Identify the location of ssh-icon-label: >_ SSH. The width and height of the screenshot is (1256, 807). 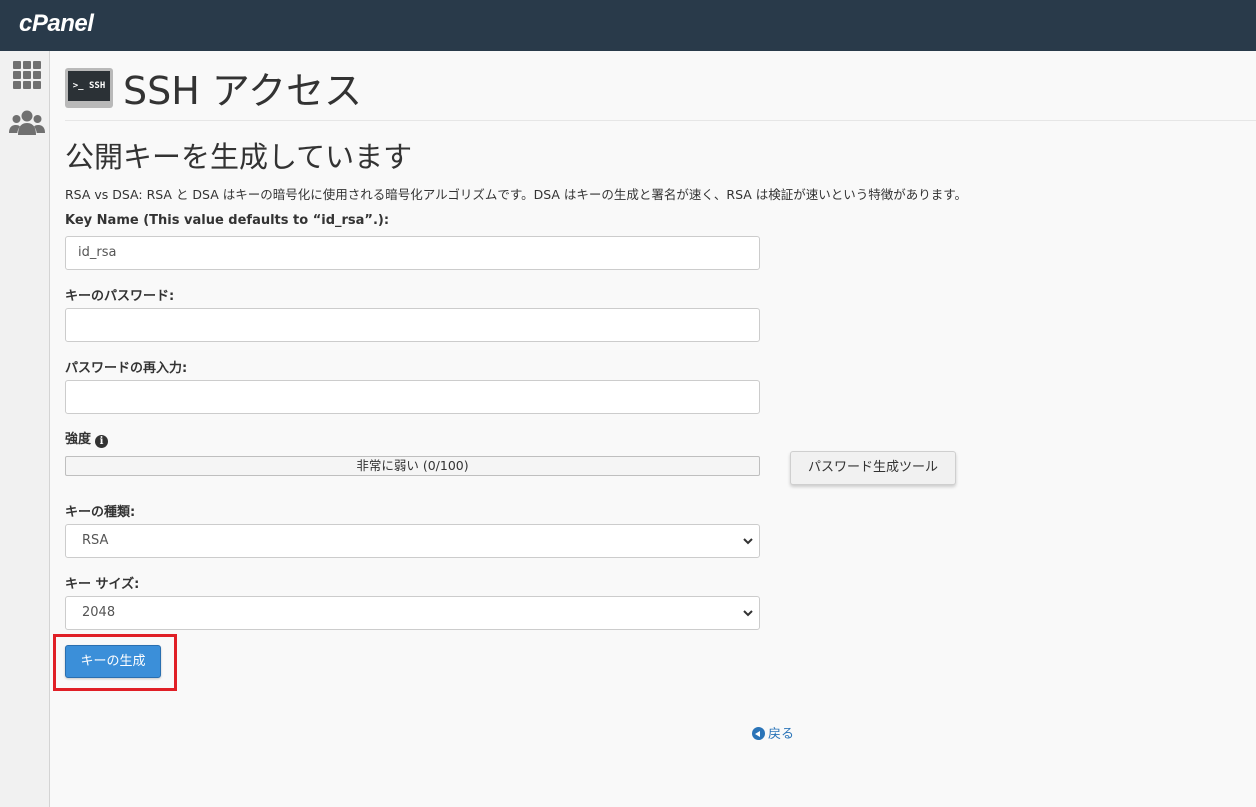
(89, 86).